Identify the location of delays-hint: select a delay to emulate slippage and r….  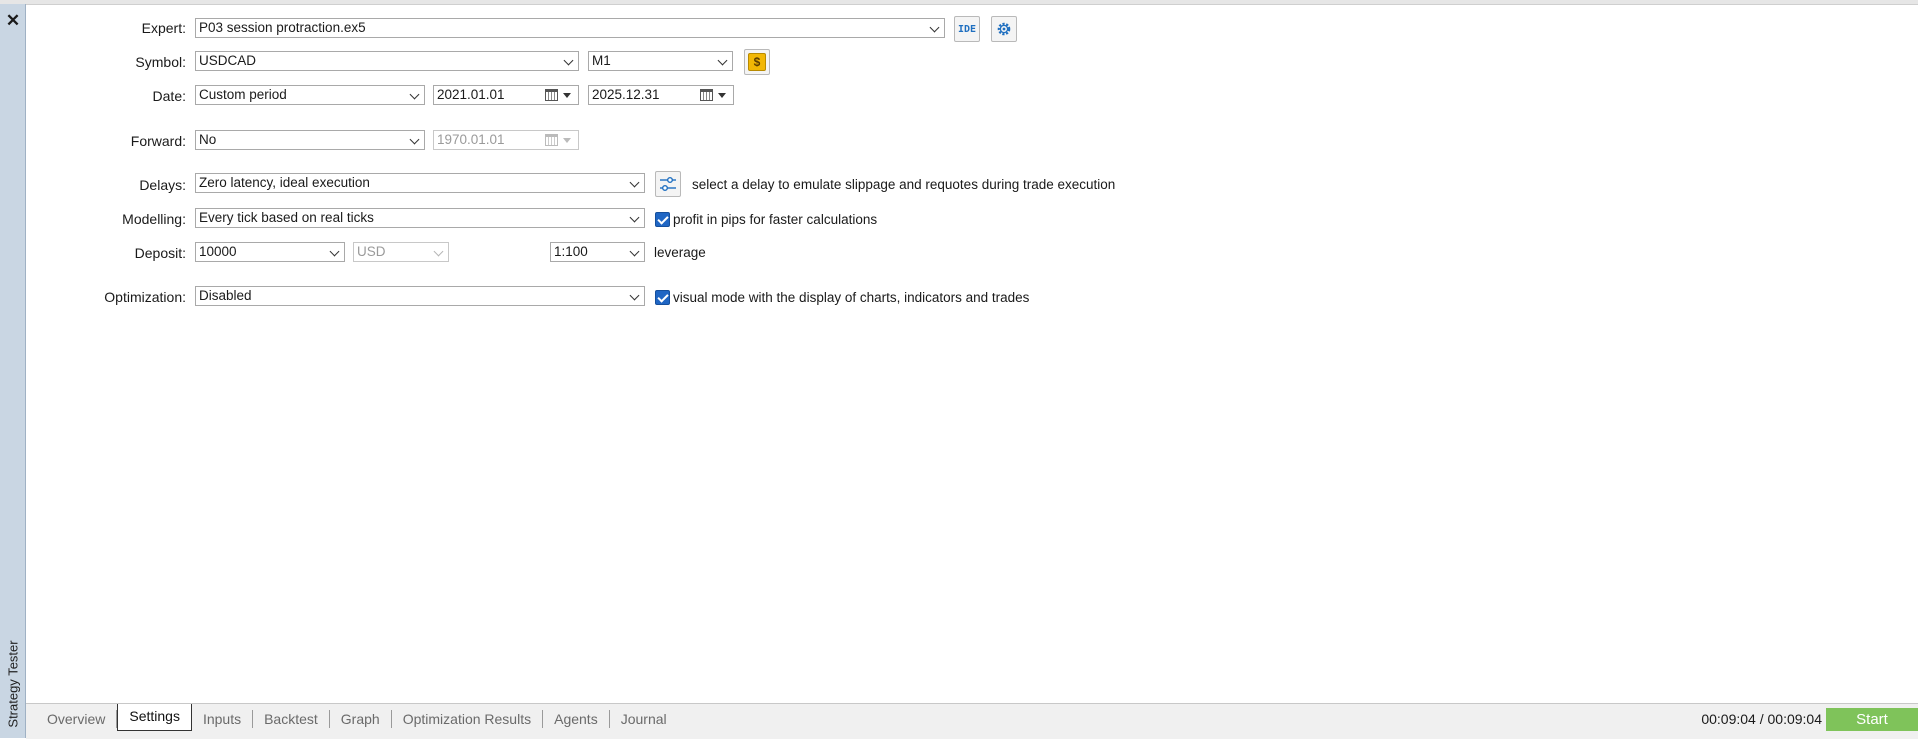
(904, 184).